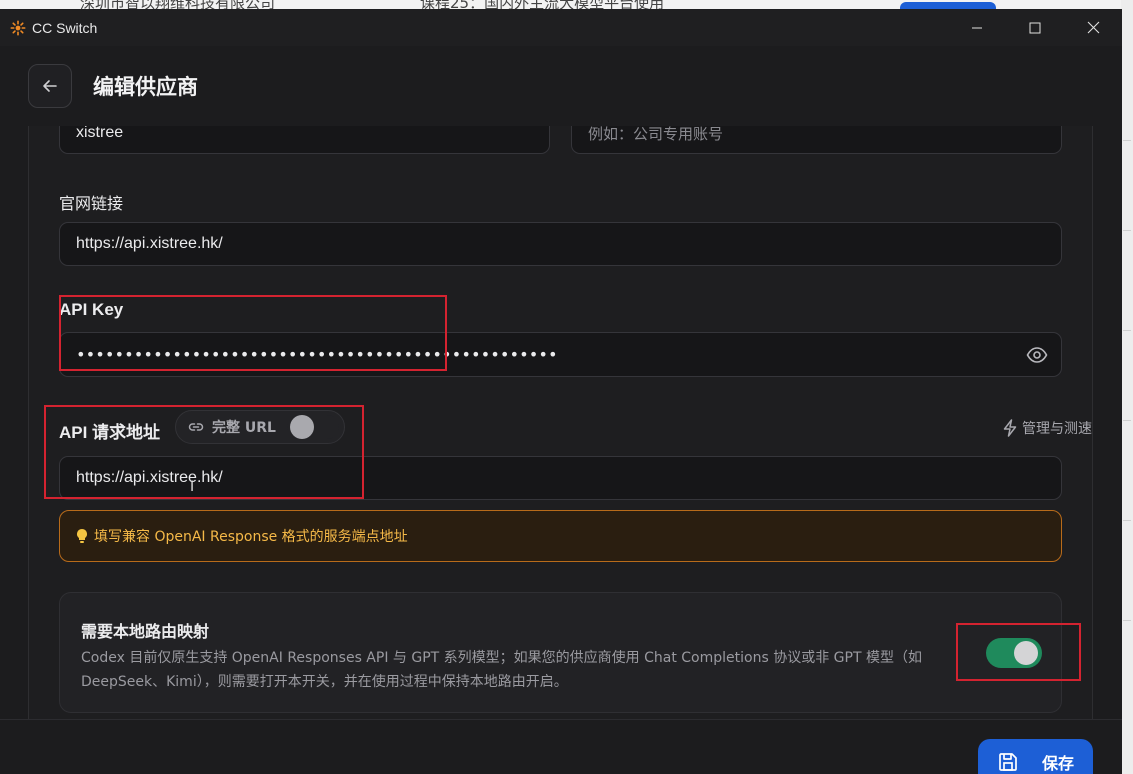 The image size is (1133, 774). I want to click on footer-bar: 保存, so click(561, 746).